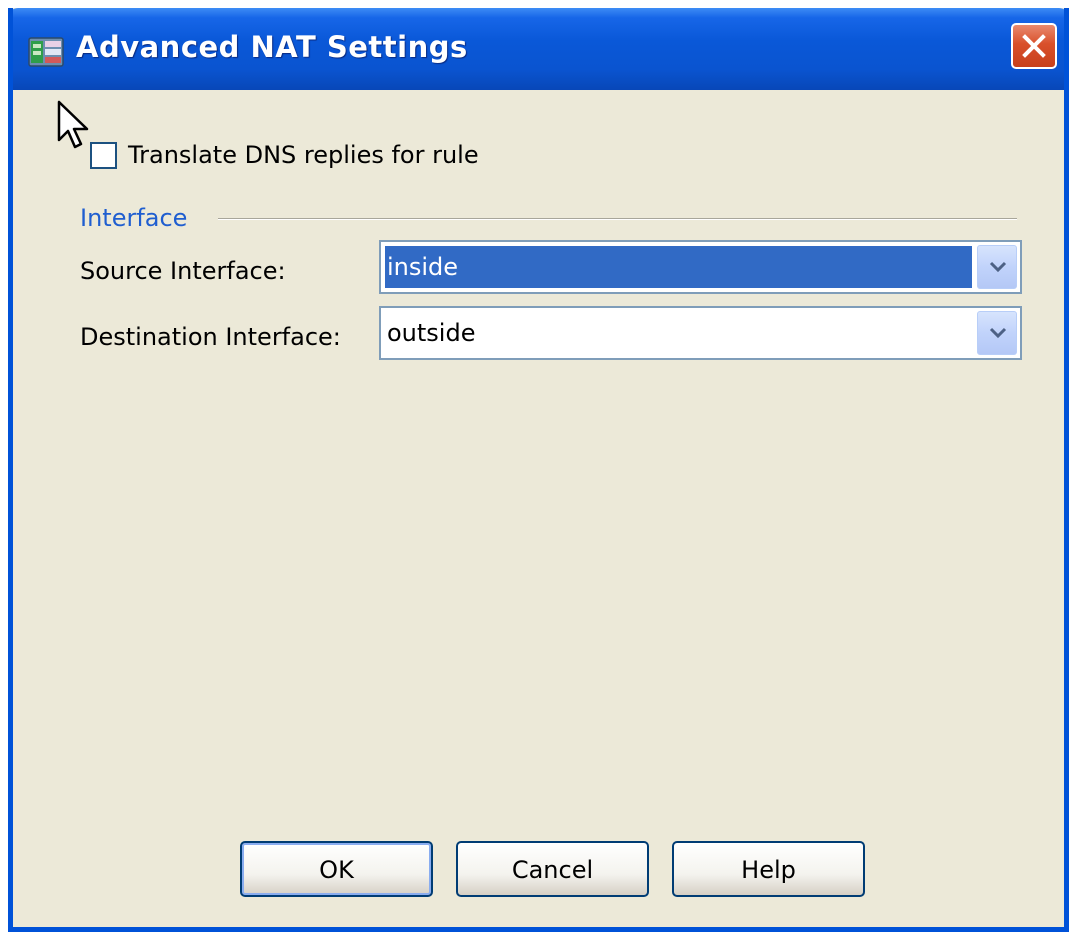  What do you see at coordinates (46, 52) in the screenshot?
I see `app-window-icon` at bounding box center [46, 52].